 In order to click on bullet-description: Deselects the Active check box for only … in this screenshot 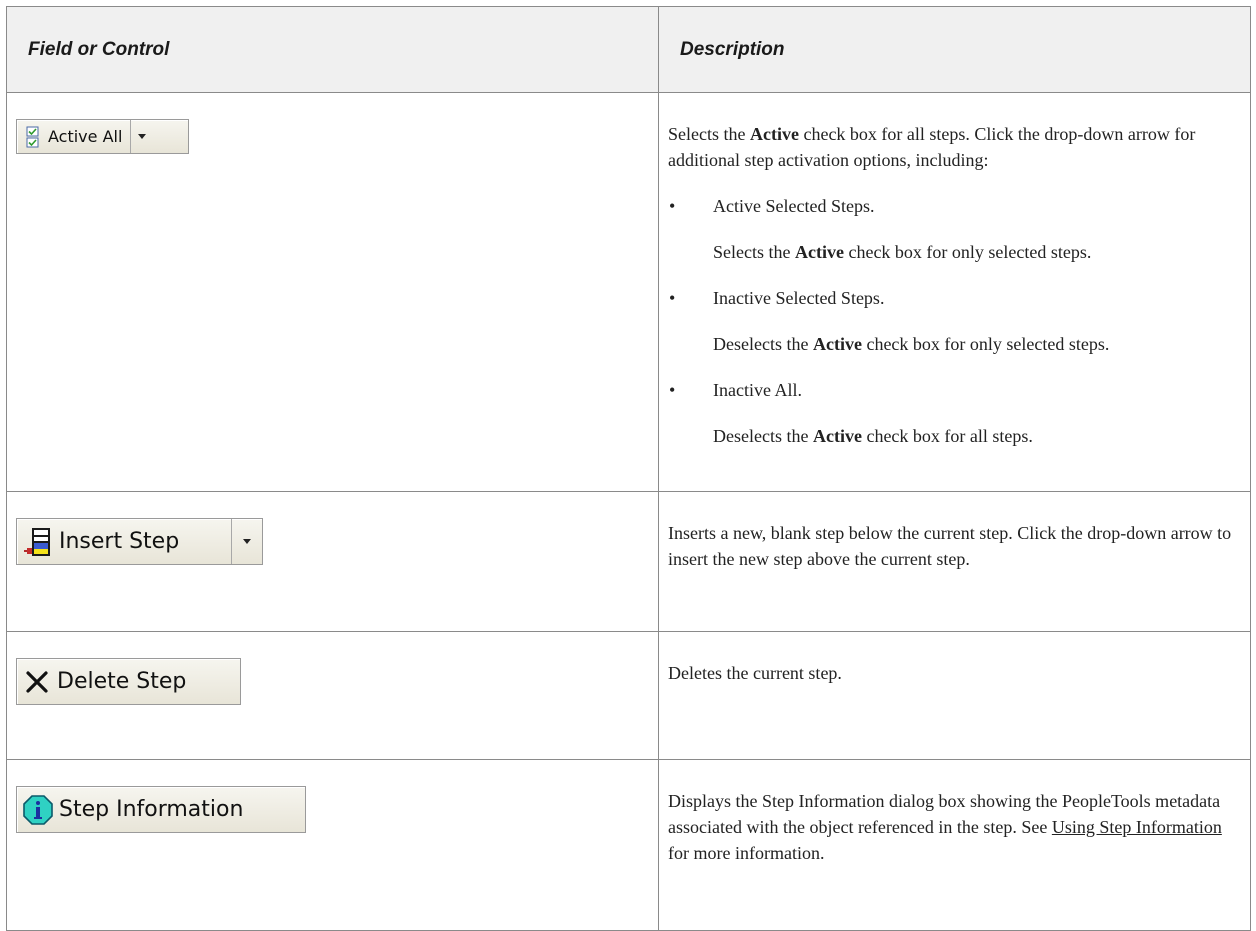, I will do `click(976, 344)`.